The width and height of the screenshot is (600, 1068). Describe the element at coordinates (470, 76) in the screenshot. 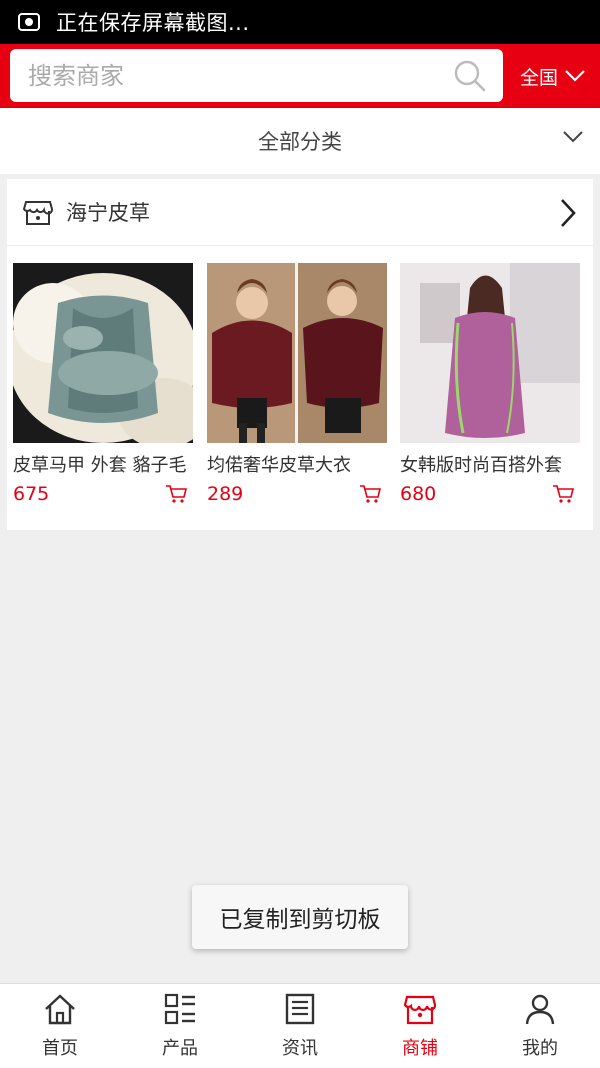

I see `search-icon` at that location.